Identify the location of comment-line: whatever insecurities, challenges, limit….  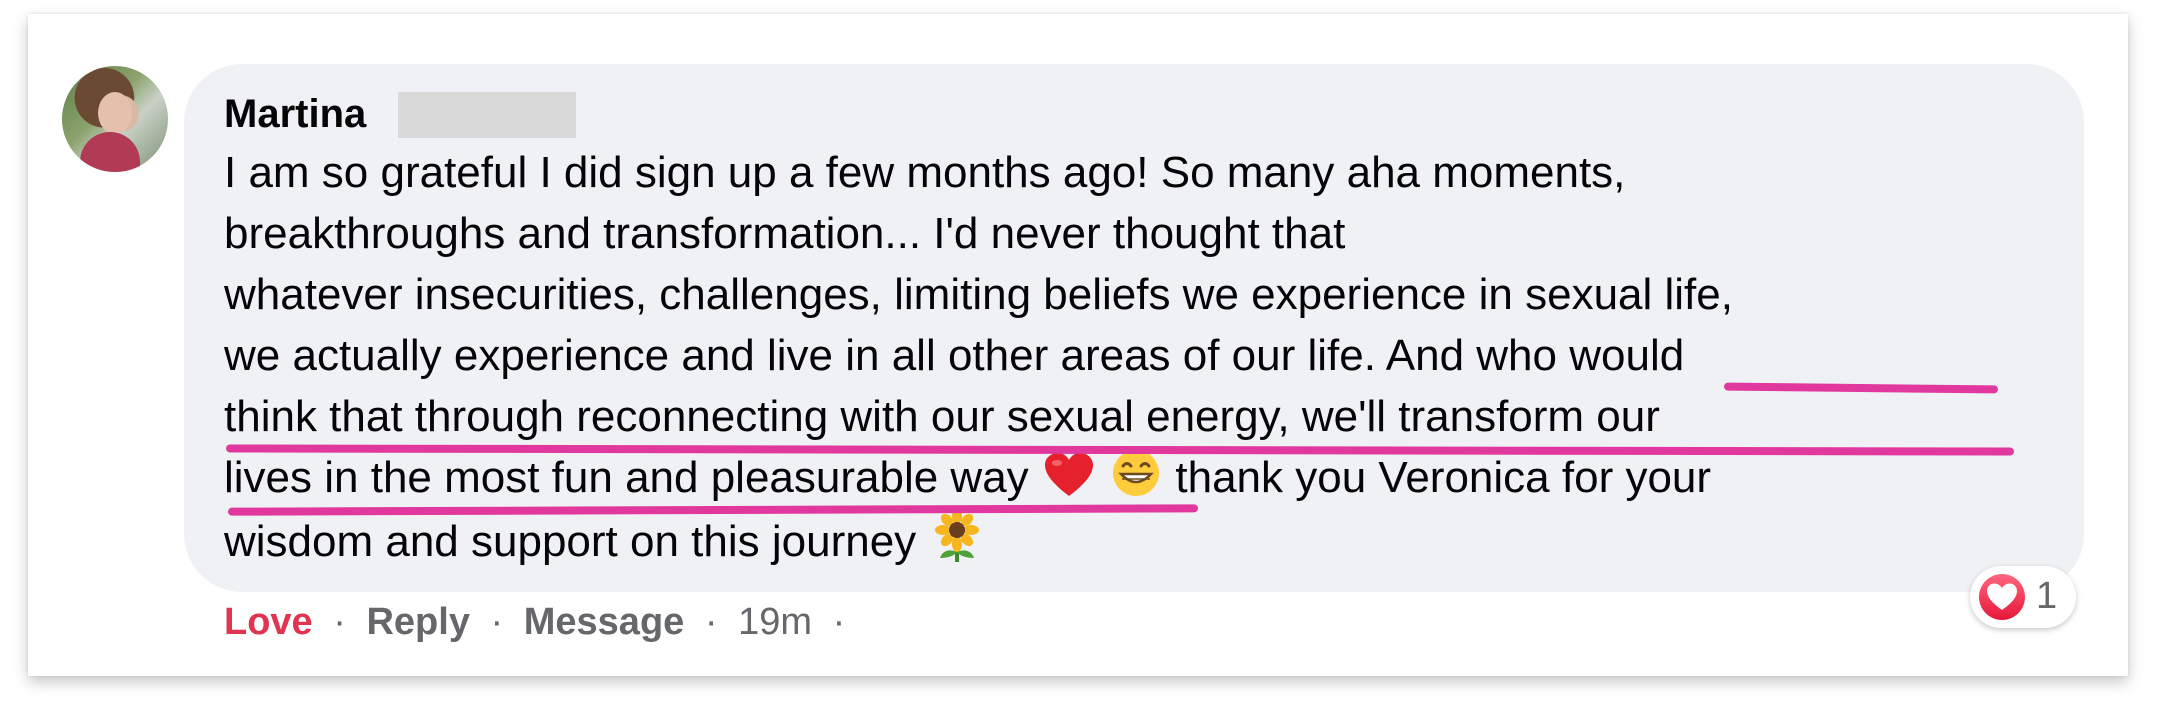
(978, 294).